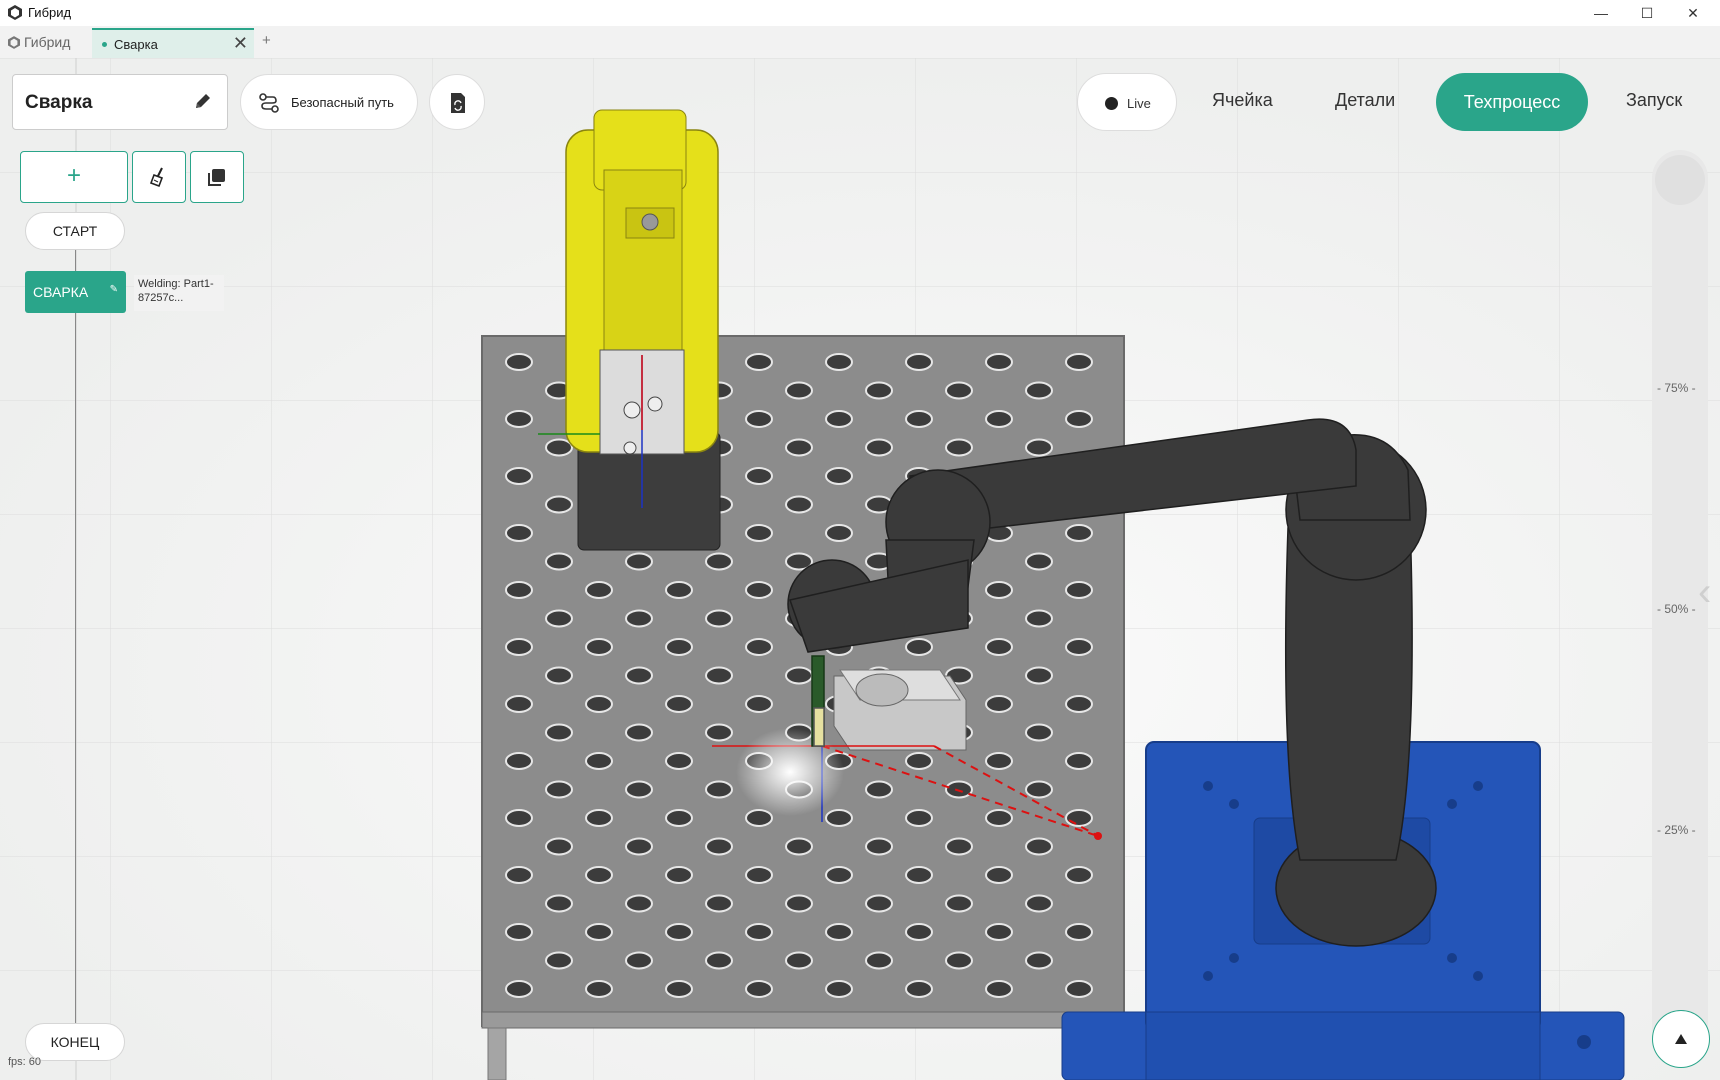 The height and width of the screenshot is (1080, 1720). Describe the element at coordinates (457, 102) in the screenshot. I see `sync-button` at that location.